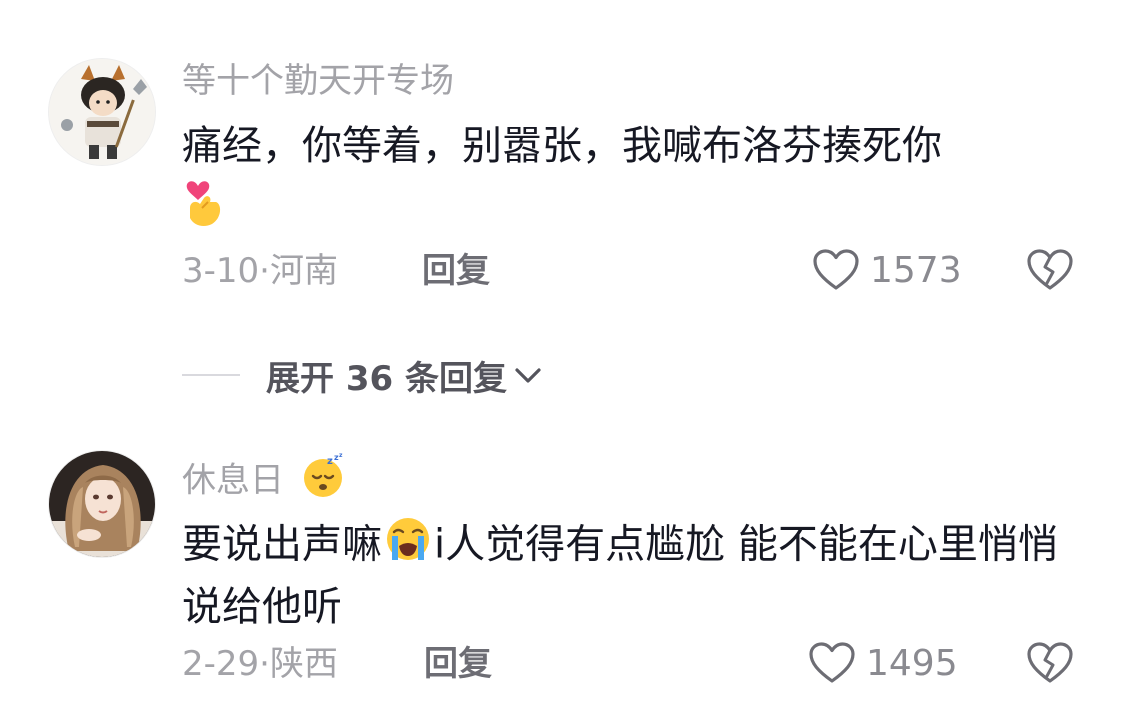 The height and width of the screenshot is (724, 1125). What do you see at coordinates (221, 664) in the screenshot?
I see `comment-date: 2-29` at bounding box center [221, 664].